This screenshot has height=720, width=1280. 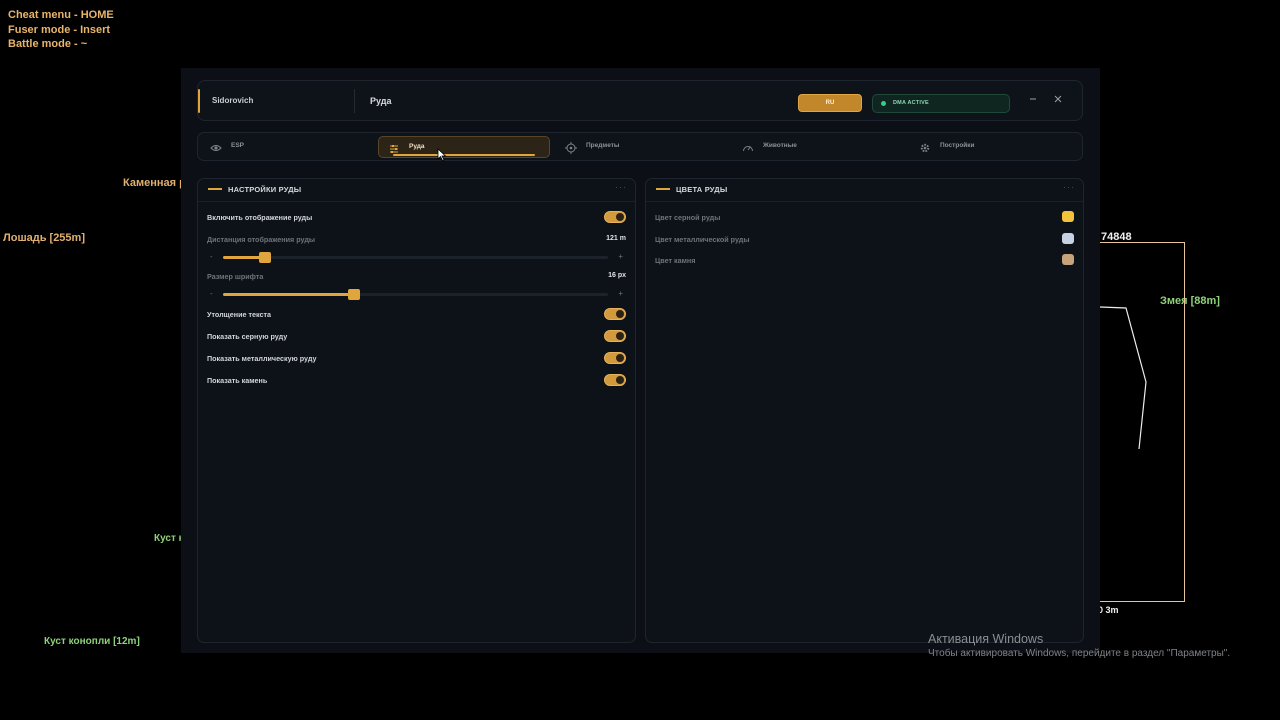 What do you see at coordinates (615, 217) in the screenshot?
I see `enable-ore-toggle` at bounding box center [615, 217].